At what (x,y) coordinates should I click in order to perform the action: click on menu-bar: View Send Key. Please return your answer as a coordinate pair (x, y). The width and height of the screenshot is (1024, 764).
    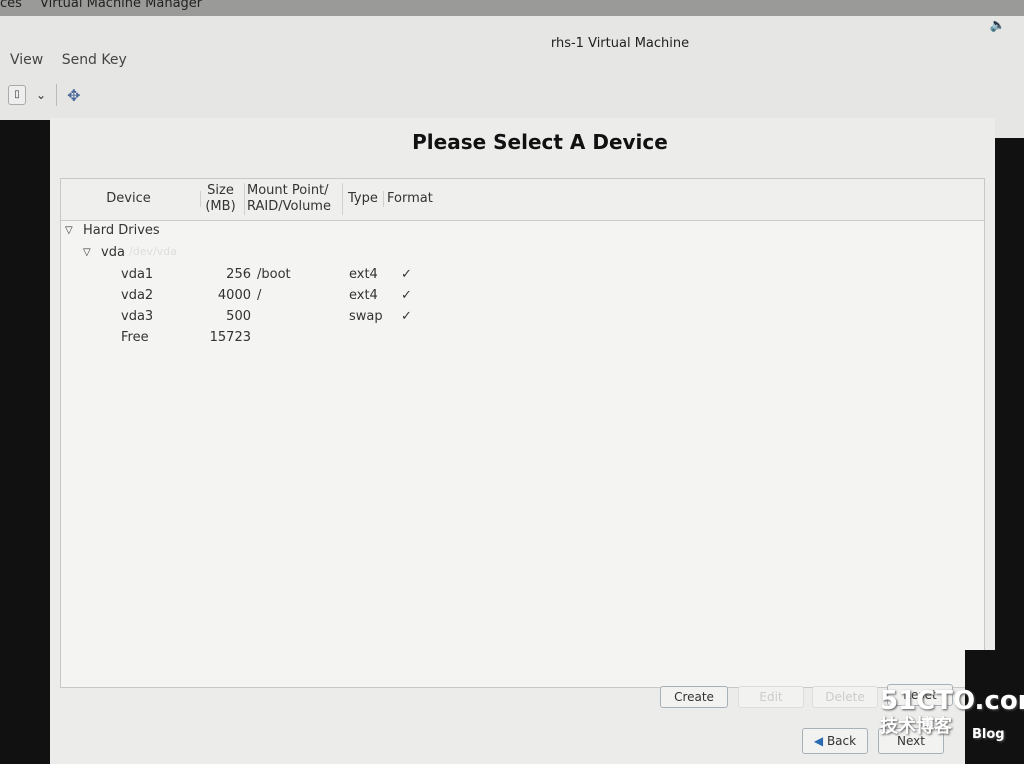
    Looking at the image, I should click on (75, 60).